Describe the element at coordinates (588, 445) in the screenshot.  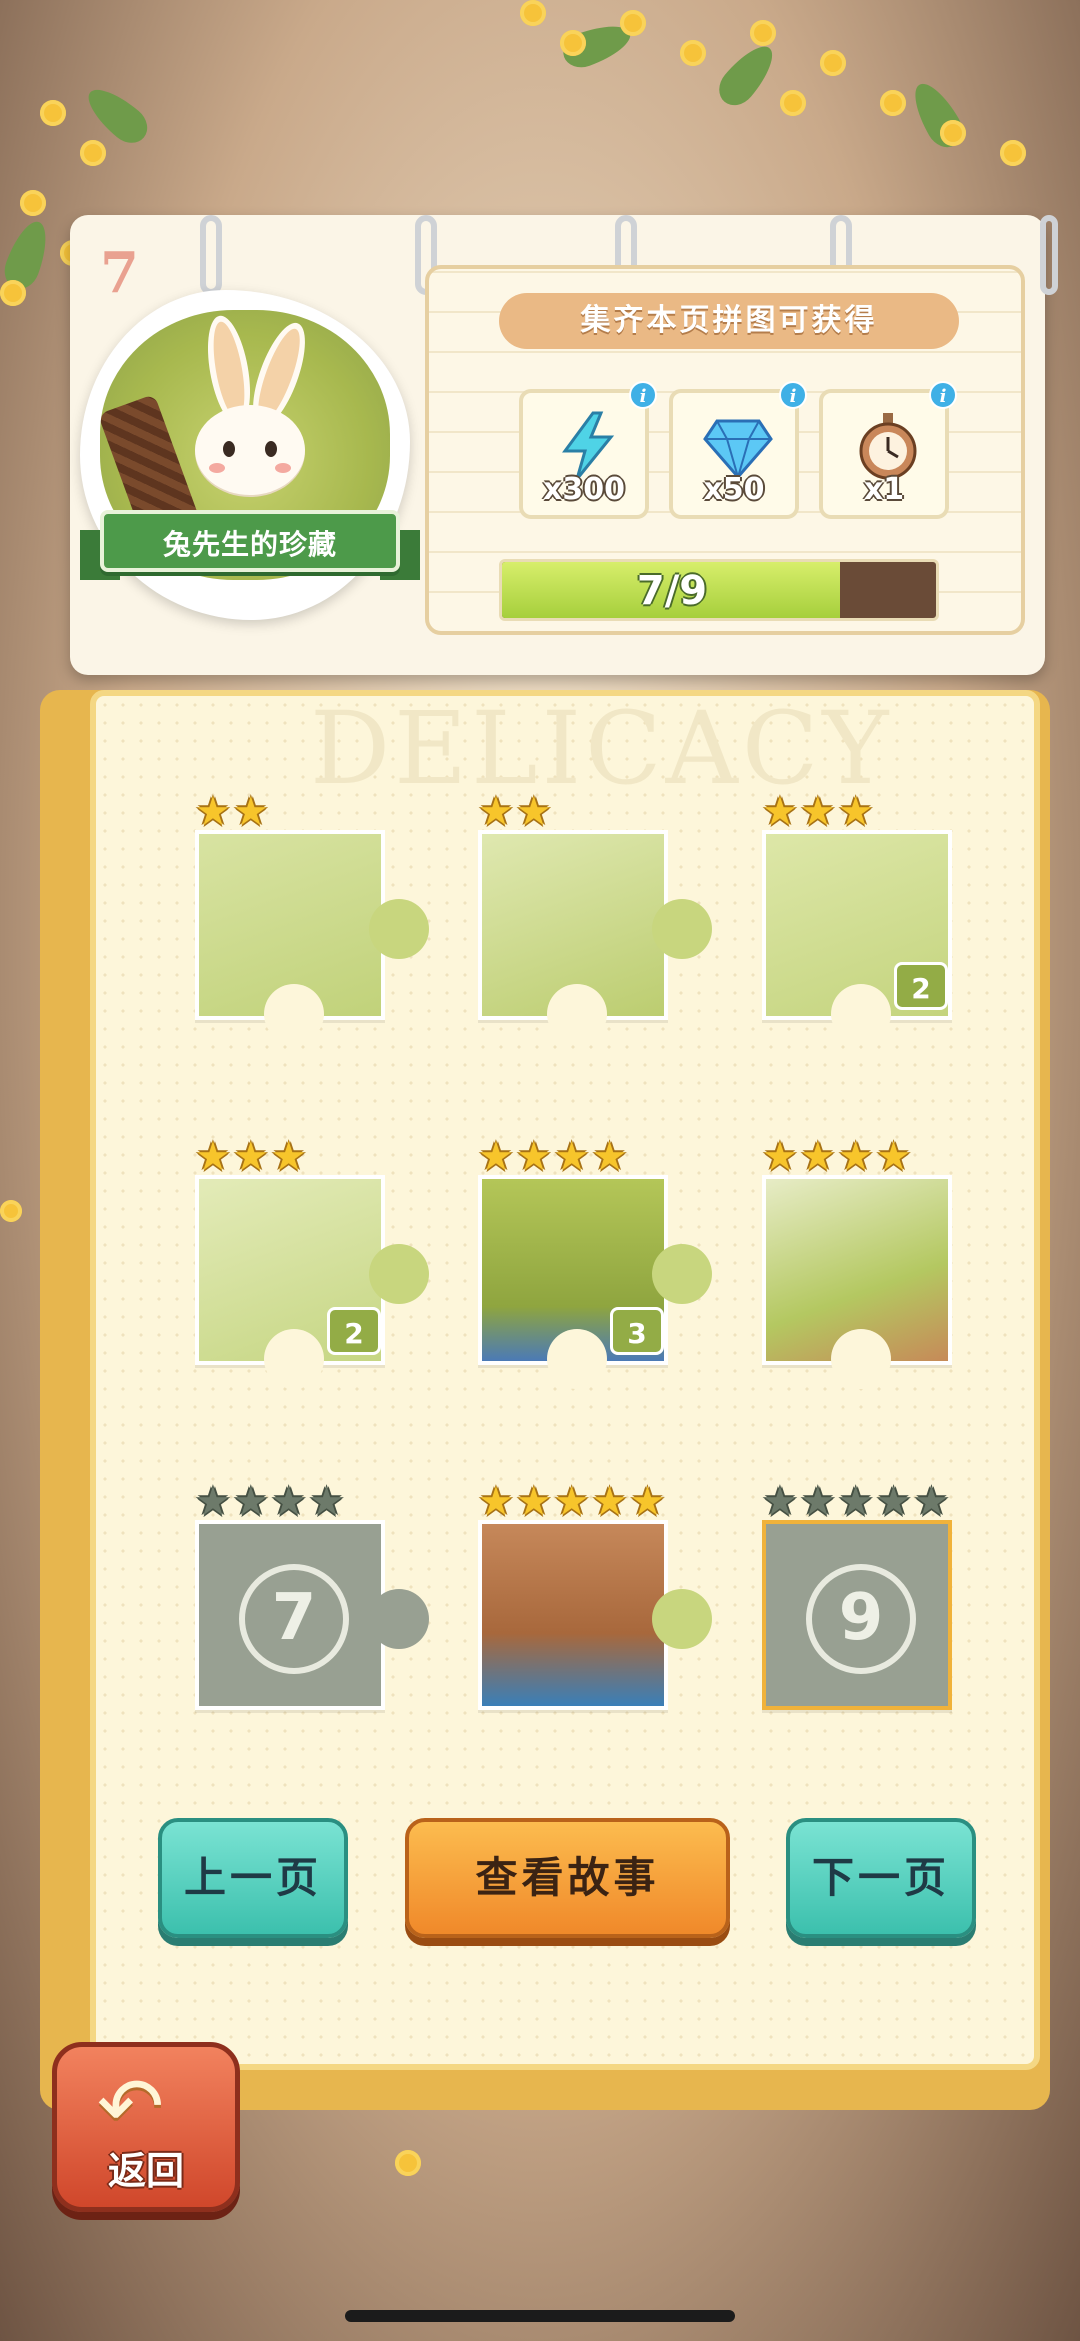
I see `lightning-energy-icon` at that location.